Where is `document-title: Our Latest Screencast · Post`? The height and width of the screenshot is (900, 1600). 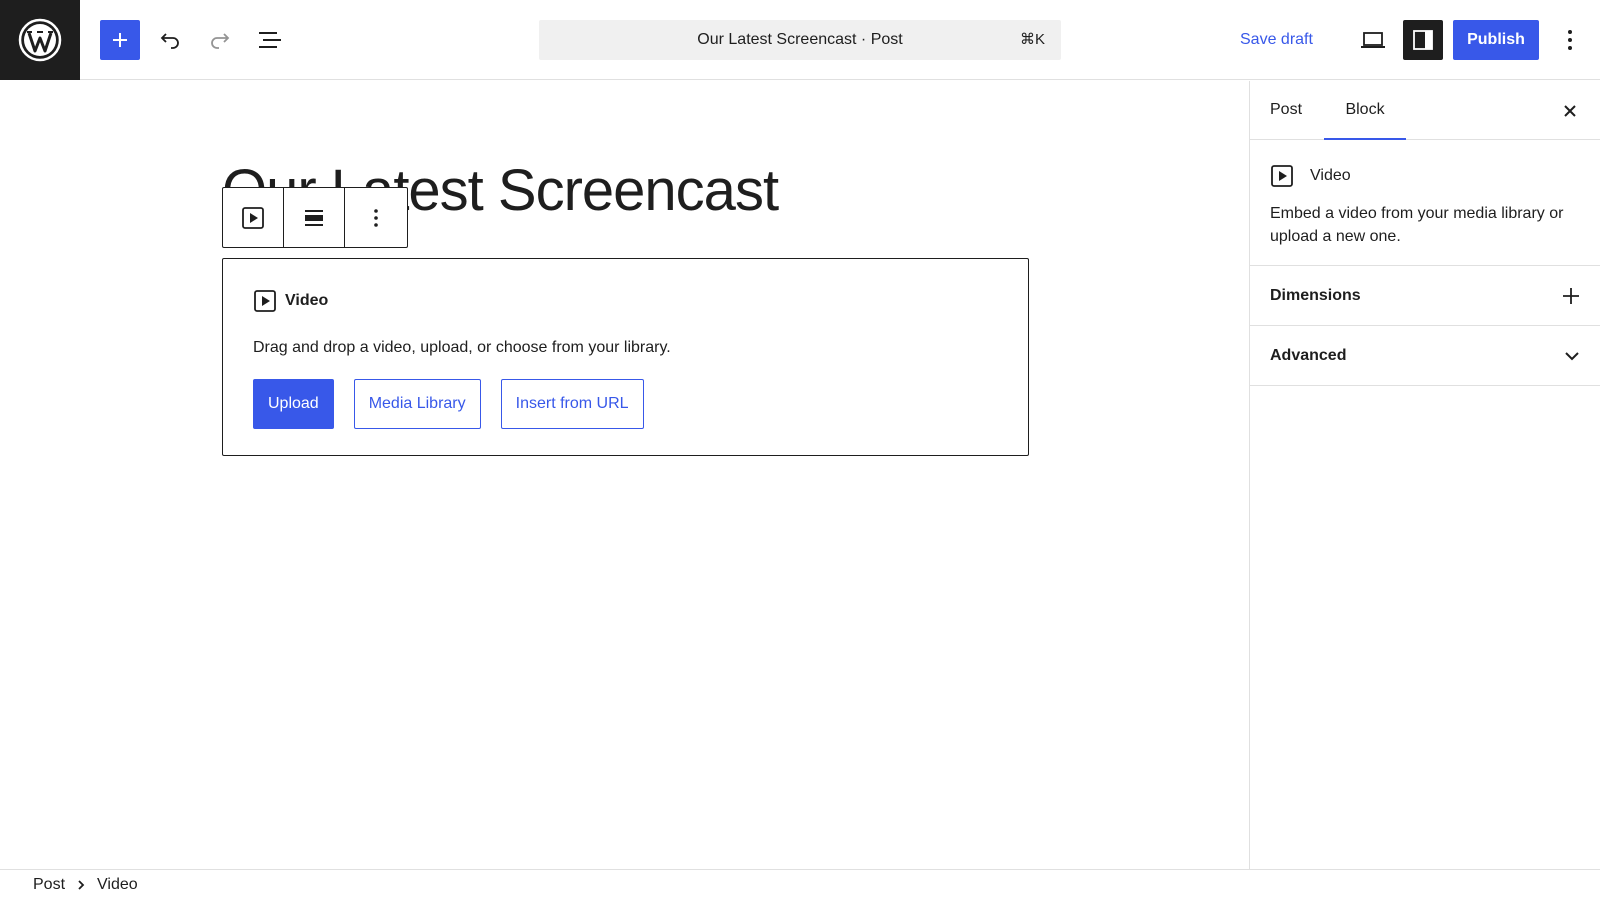 document-title: Our Latest Screencast · Post is located at coordinates (800, 39).